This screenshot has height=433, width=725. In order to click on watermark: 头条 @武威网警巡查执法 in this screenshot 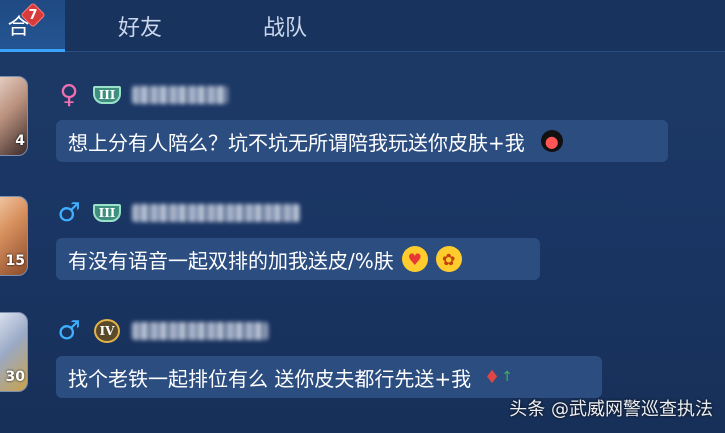, I will do `click(611, 409)`.